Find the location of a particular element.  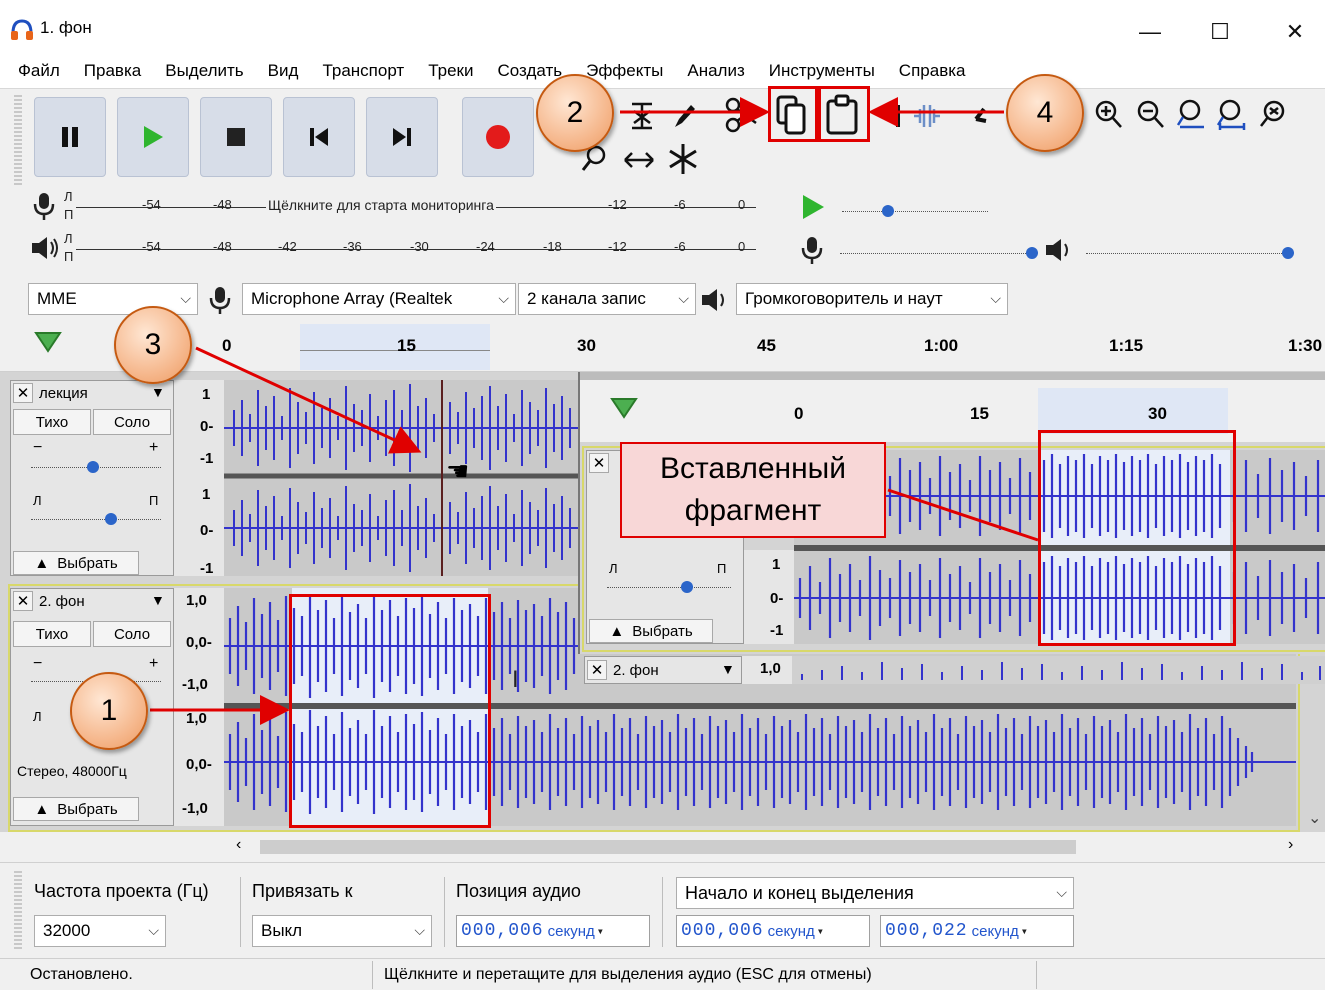

callout-3: 3 is located at coordinates (153, 345).